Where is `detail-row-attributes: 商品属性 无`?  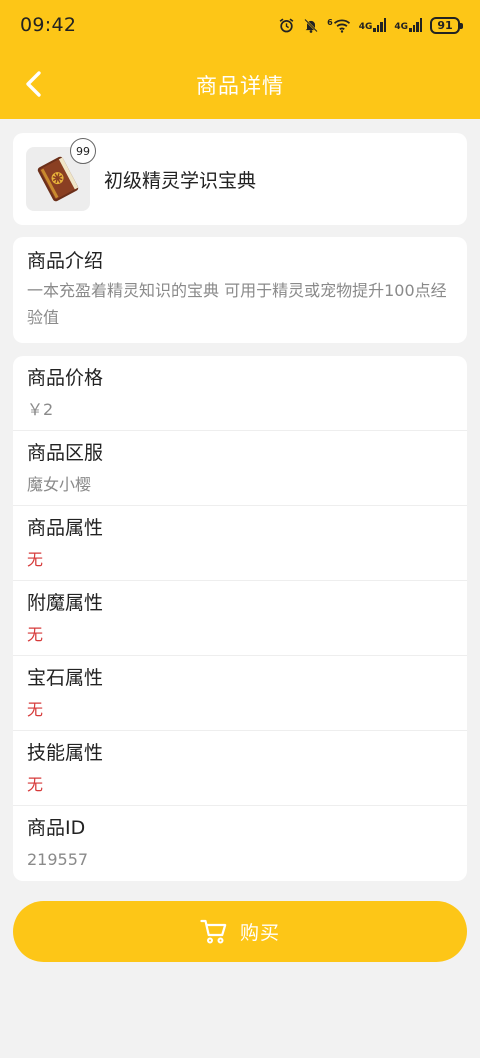 detail-row-attributes: 商品属性 无 is located at coordinates (240, 543).